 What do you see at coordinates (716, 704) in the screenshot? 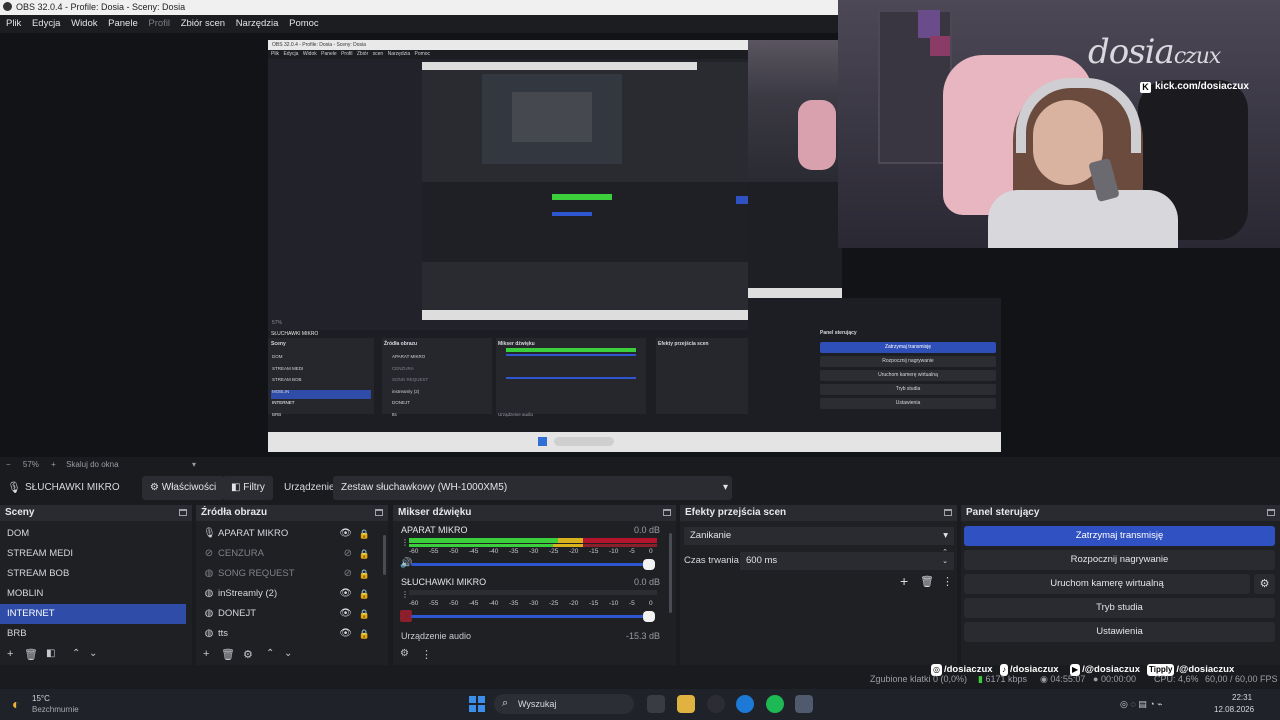
I see `obs-taskbar-icon` at bounding box center [716, 704].